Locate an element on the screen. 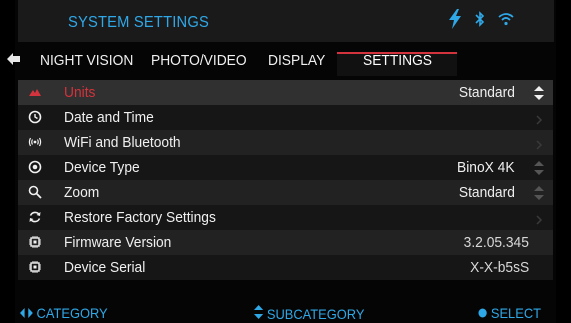 The width and height of the screenshot is (571, 323). magnifier-icon is located at coordinates (35, 192).